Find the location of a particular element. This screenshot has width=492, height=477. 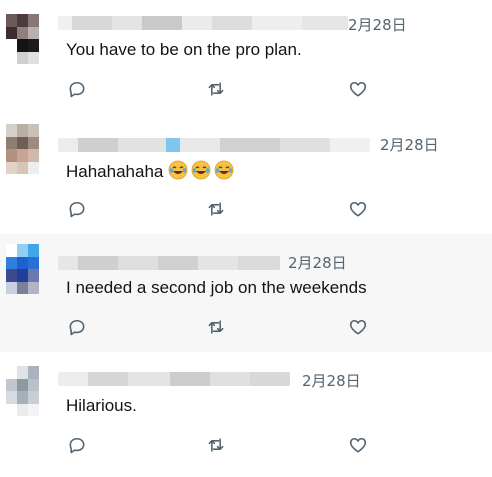

reply-text: I needed a second job on the weekends is located at coordinates (216, 287).